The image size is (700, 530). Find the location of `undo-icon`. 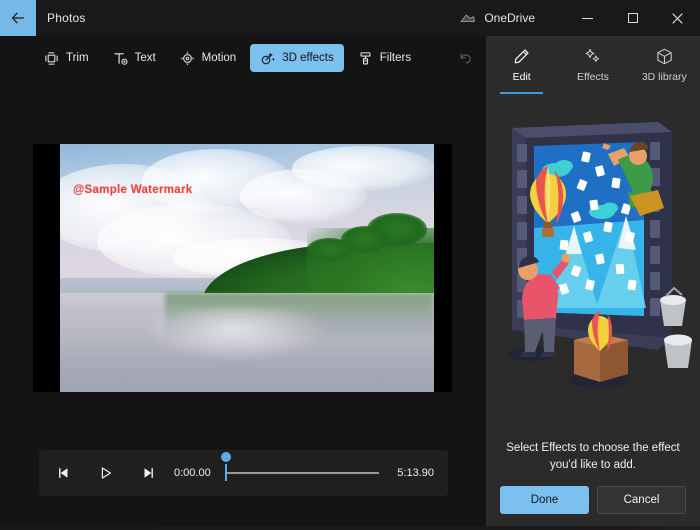

undo-icon is located at coordinates (465, 57).